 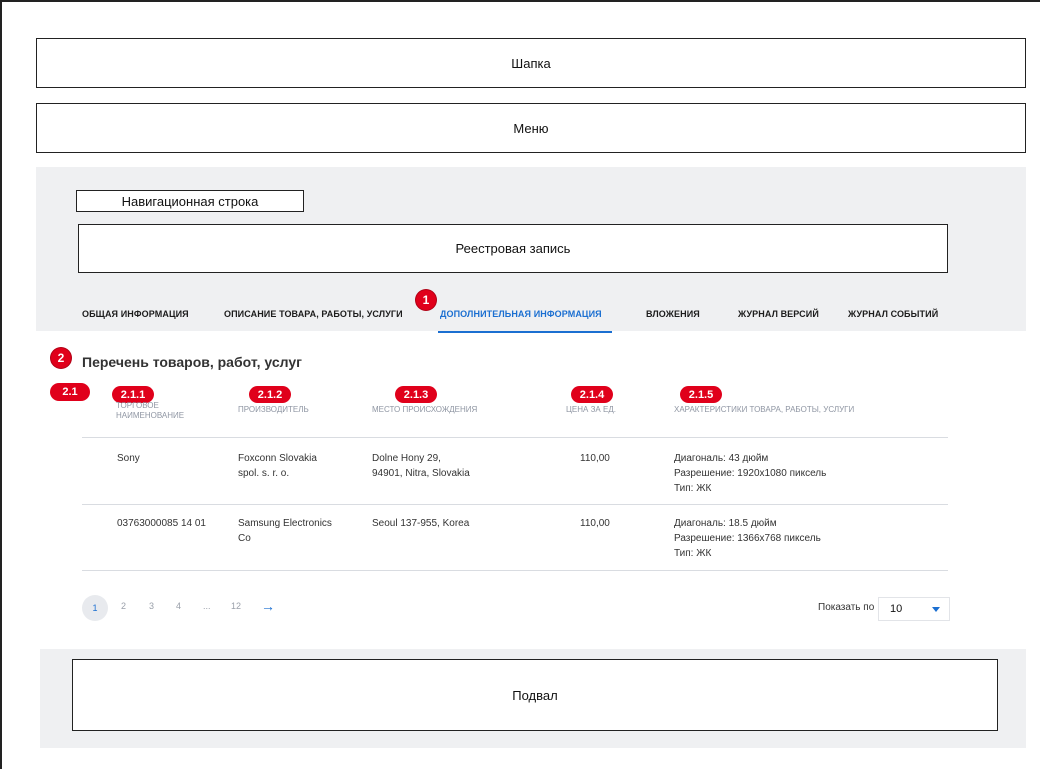 I want to click on tab-additional-info: ДОПОЛНИТЕЛЬНАЯ ИНФОРМАЦИЯ, so click(x=521, y=314).